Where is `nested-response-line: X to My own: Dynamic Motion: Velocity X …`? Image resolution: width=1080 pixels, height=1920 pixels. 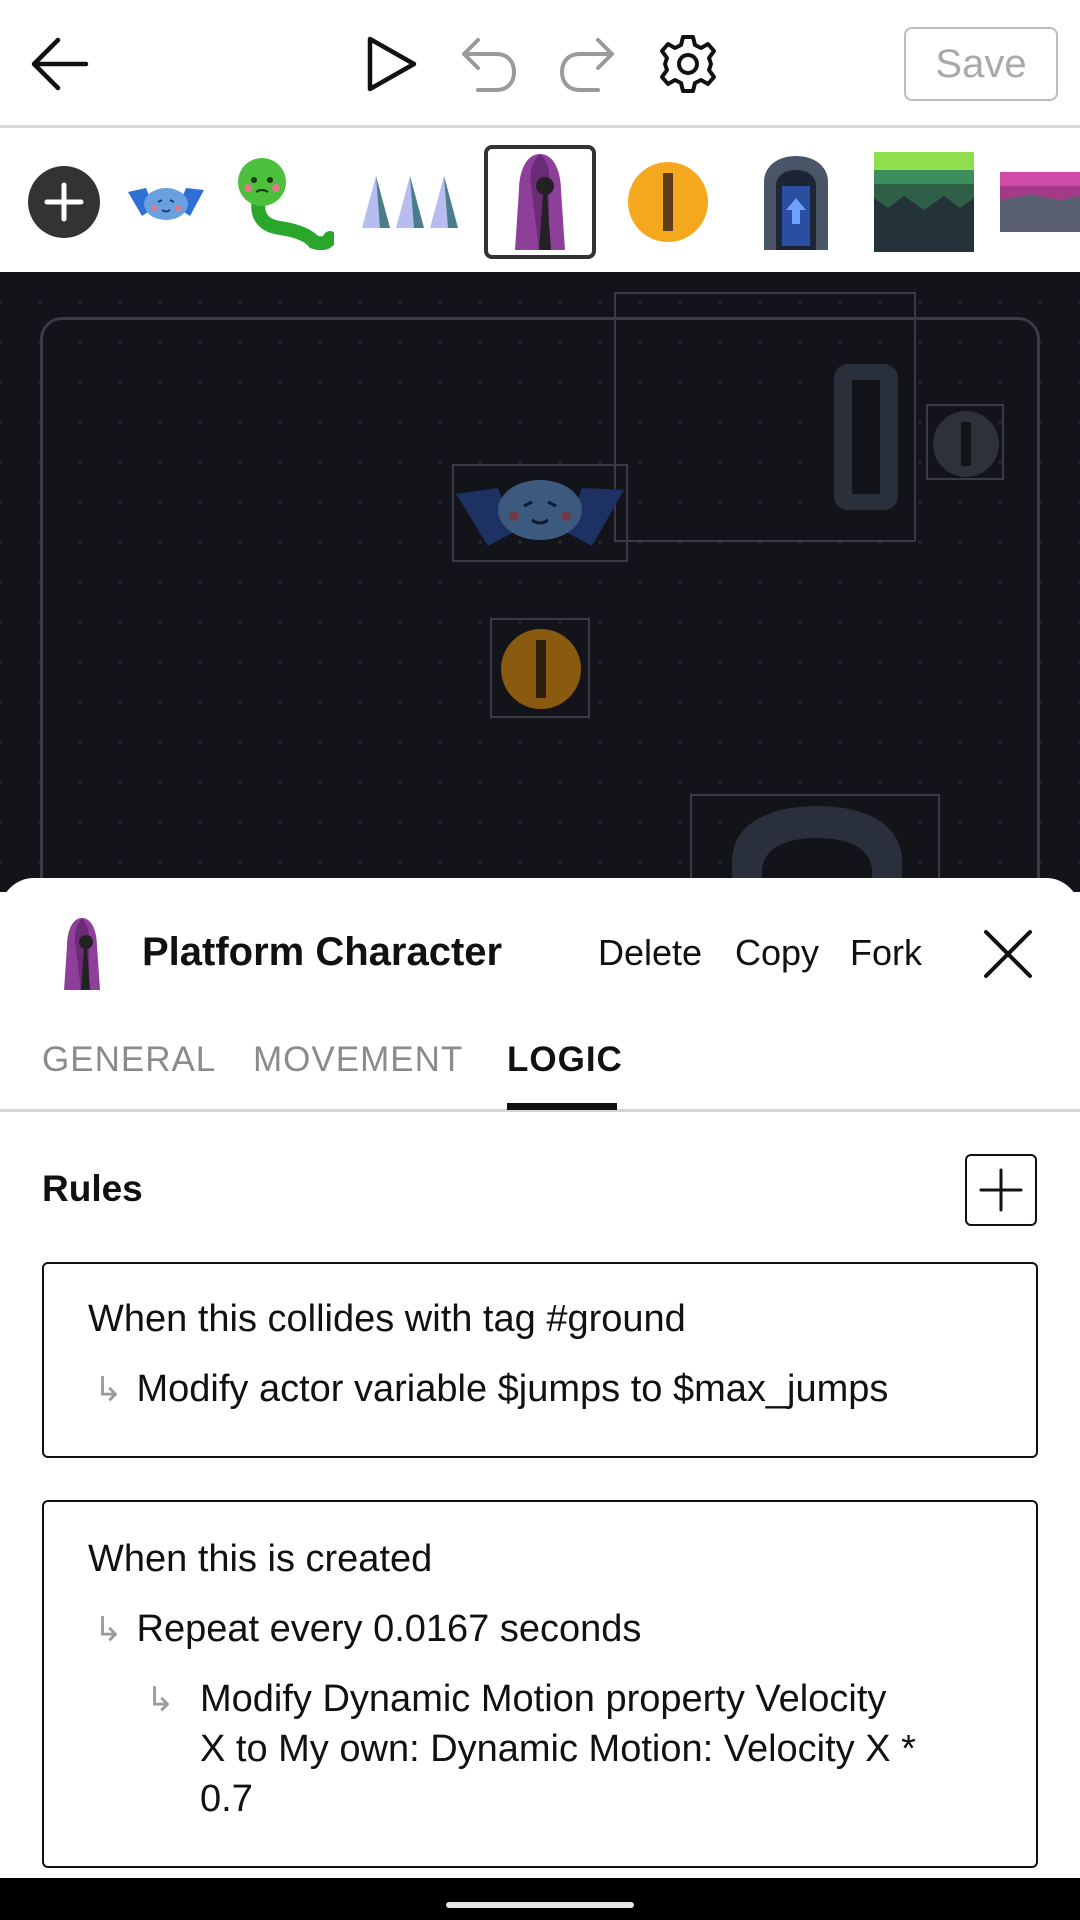 nested-response-line: X to My own: Dynamic Motion: Velocity X … is located at coordinates (558, 1749).